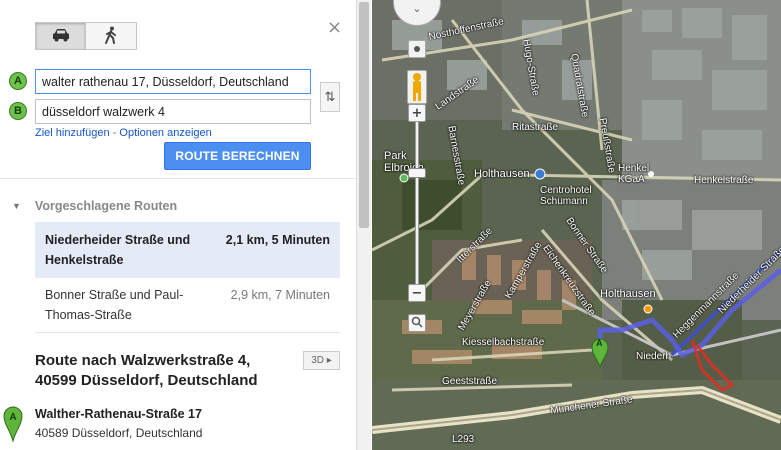 This screenshot has width=781, height=450. I want to click on suggested-routes-heading: Vorgeschlagene Routen, so click(106, 206).